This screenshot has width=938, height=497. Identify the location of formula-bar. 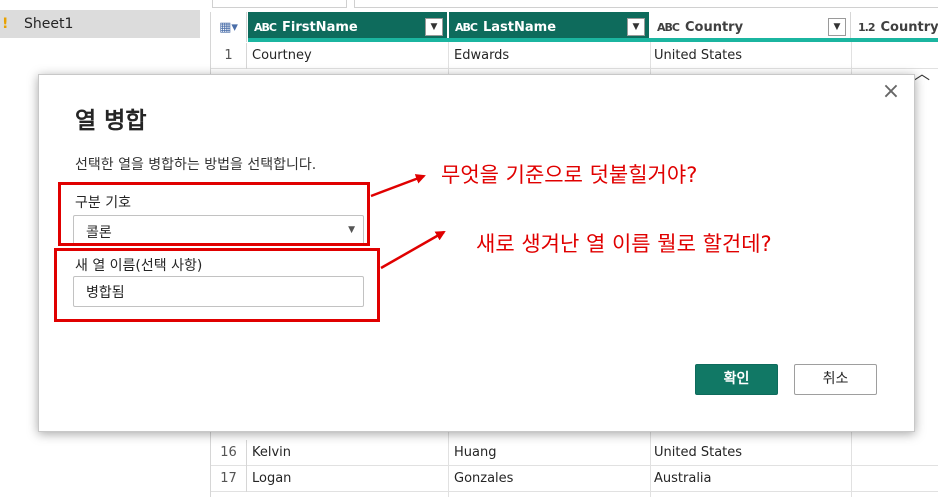
(646, 4).